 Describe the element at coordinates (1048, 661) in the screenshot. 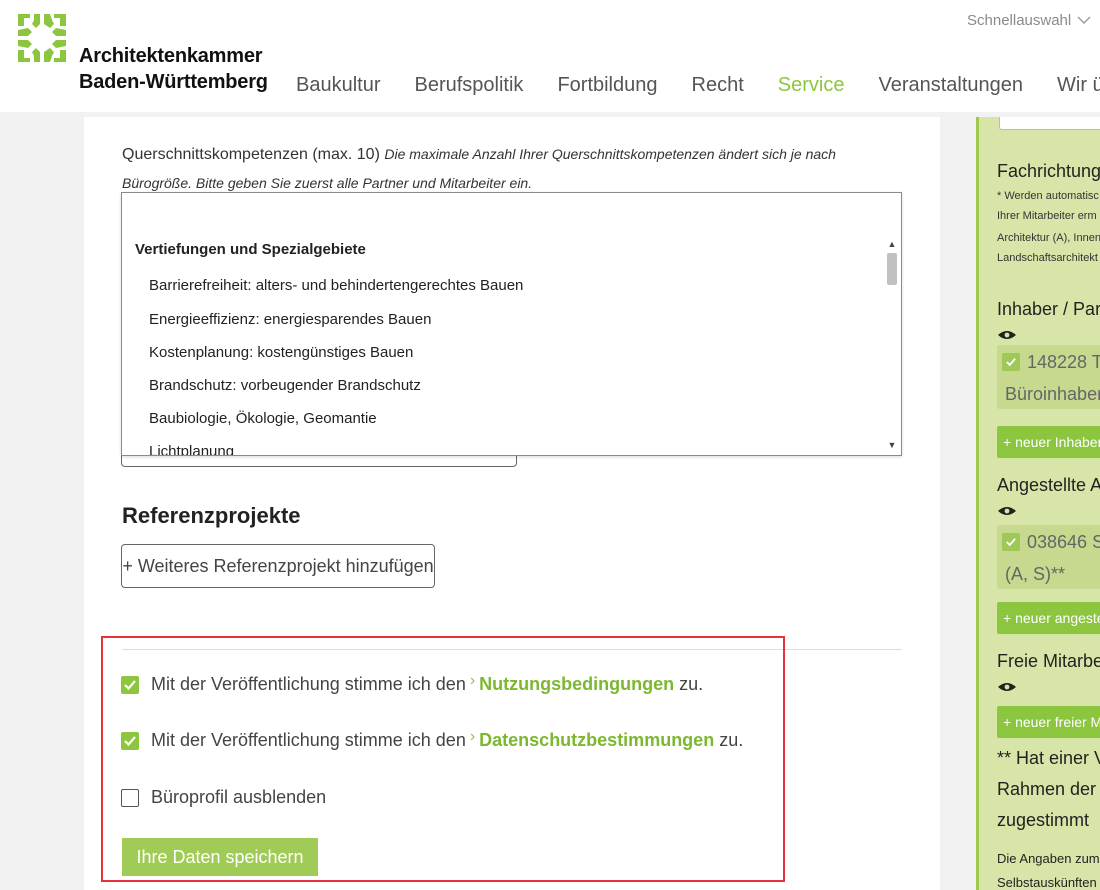

I see `freelance-heading: Freie Mitarbei` at that location.